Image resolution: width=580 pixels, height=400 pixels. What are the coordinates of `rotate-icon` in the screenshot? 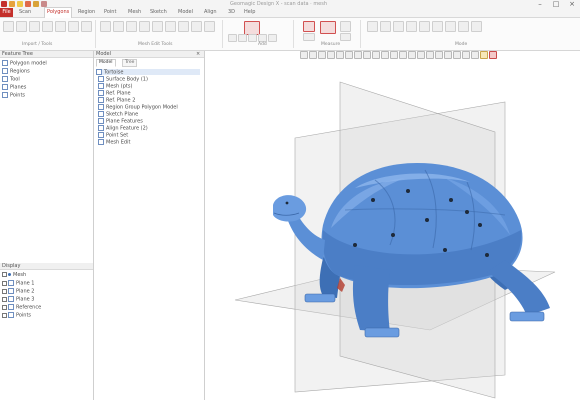 It's located at (394, 55).